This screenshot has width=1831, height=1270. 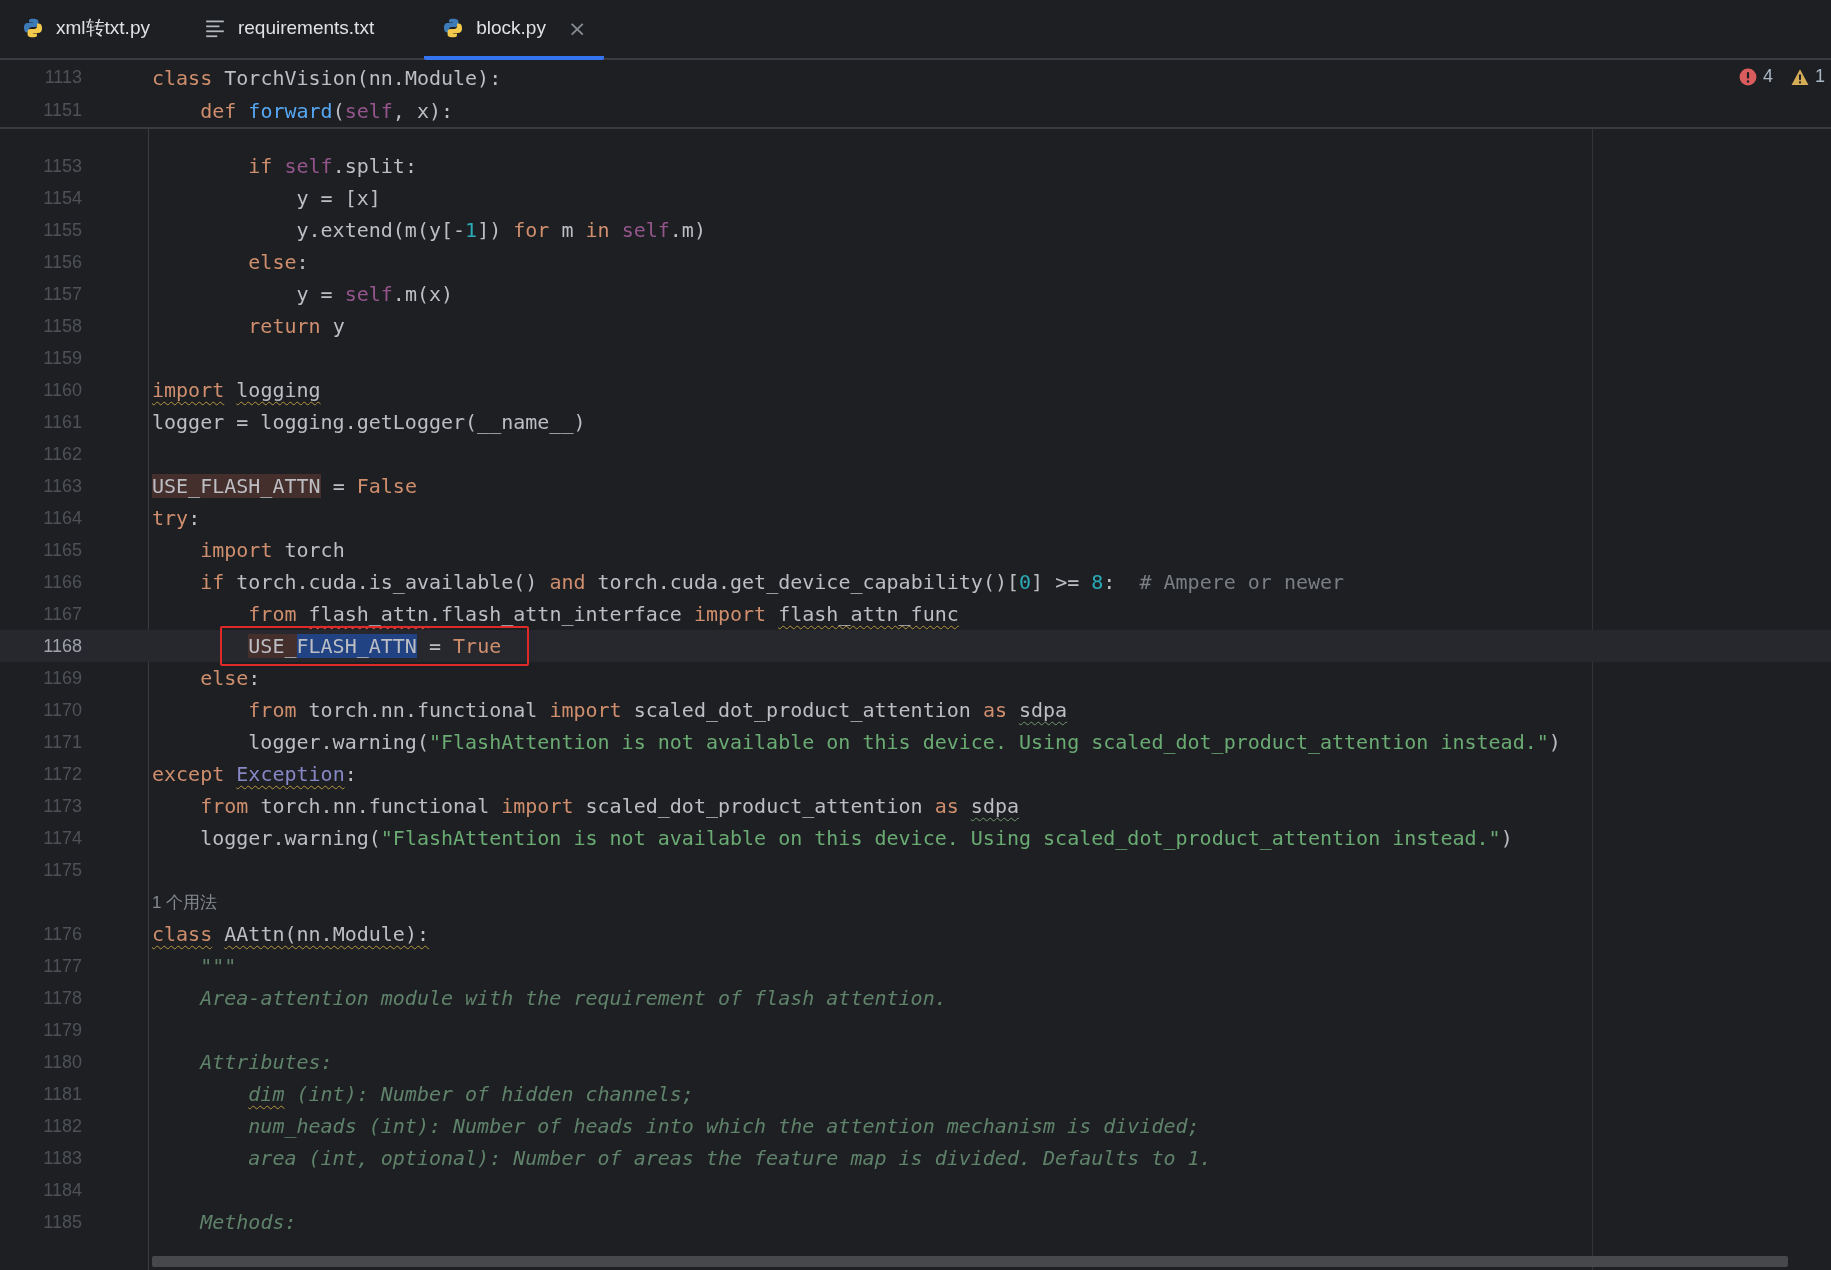 What do you see at coordinates (236, 390) in the screenshot?
I see `code-line: import logging` at bounding box center [236, 390].